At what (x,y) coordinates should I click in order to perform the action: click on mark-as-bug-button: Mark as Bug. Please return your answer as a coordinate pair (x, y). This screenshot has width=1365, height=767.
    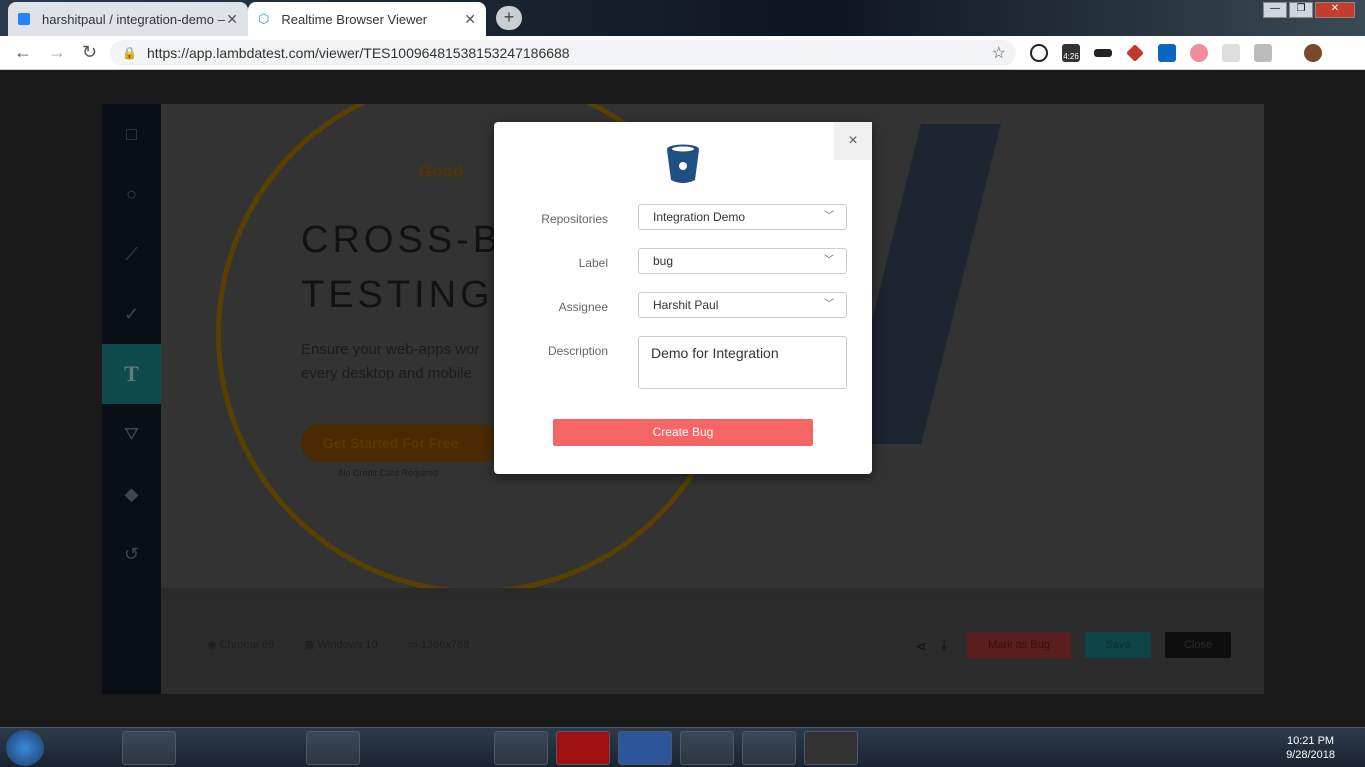
    Looking at the image, I should click on (1019, 645).